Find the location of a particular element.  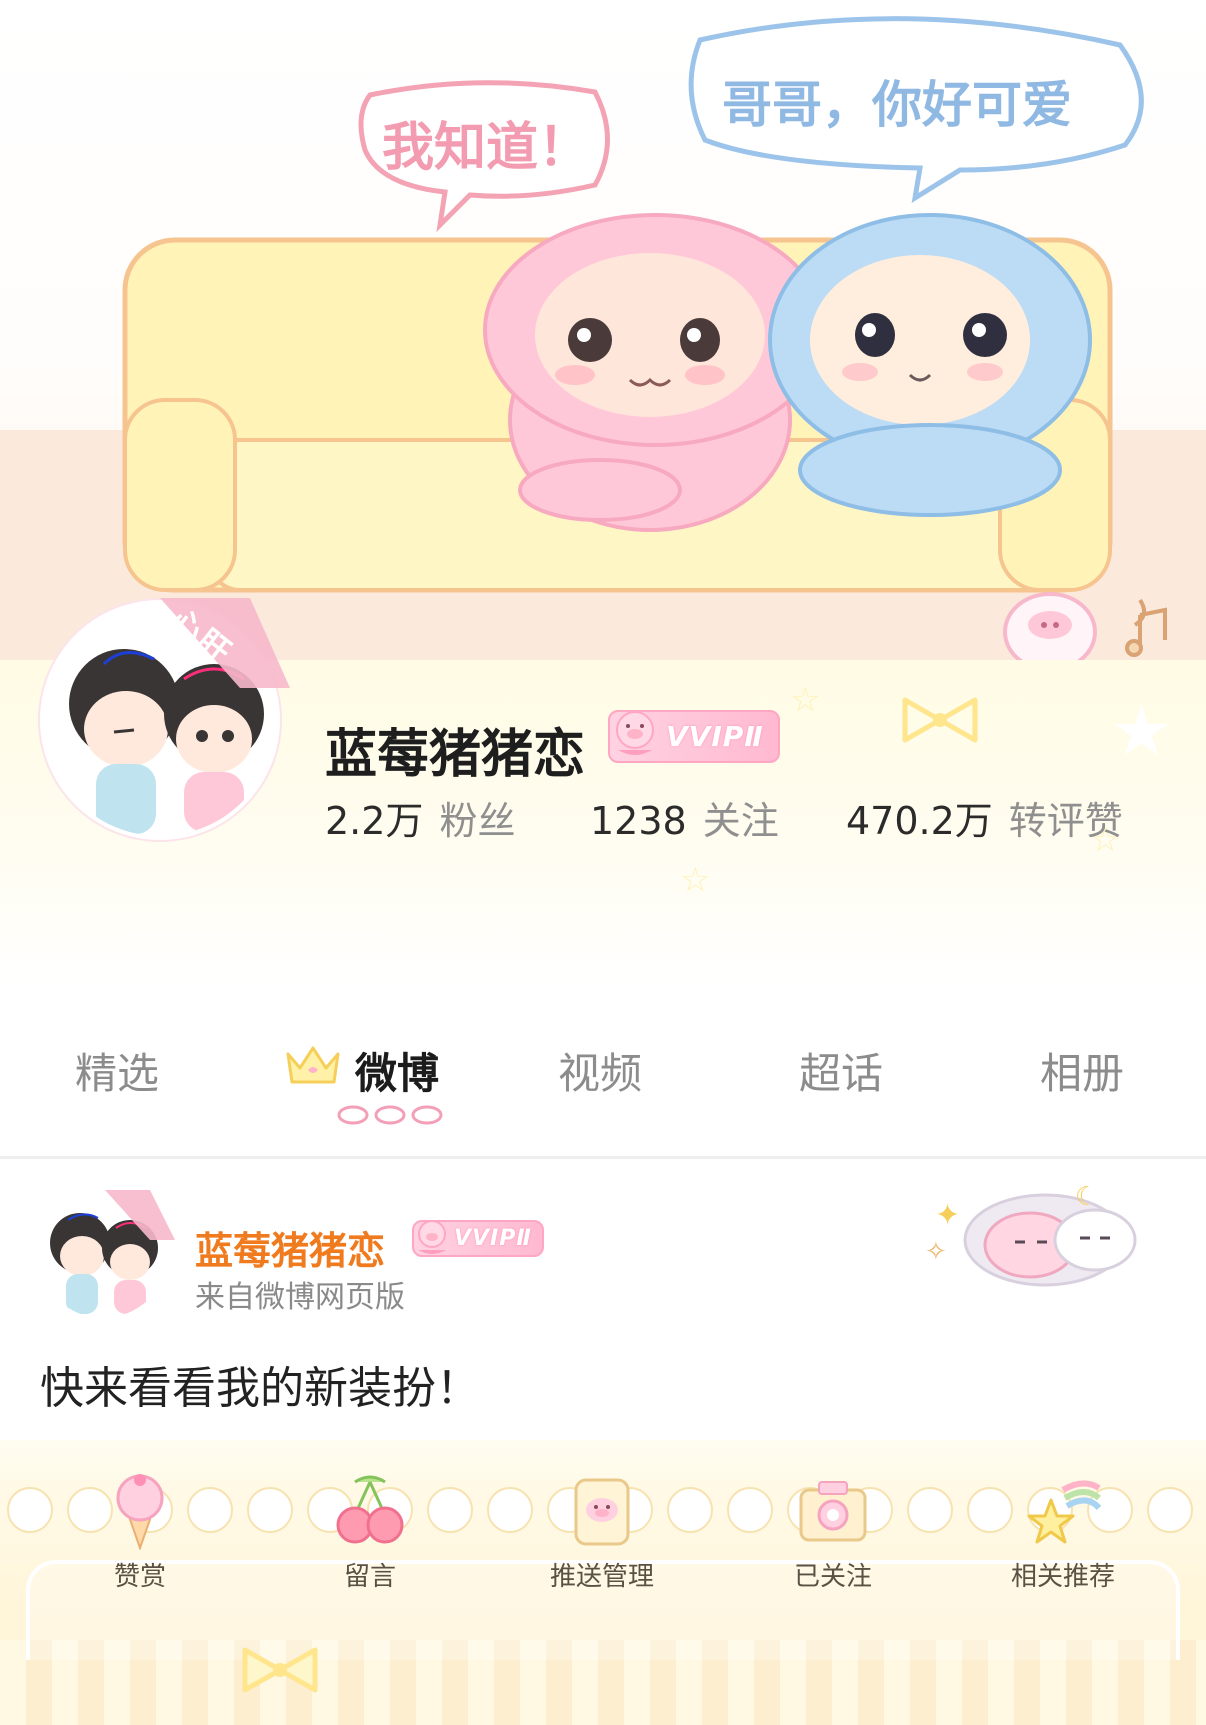

speech-bubble-right: 哥哥，你好可爱 is located at coordinates (916, 110).